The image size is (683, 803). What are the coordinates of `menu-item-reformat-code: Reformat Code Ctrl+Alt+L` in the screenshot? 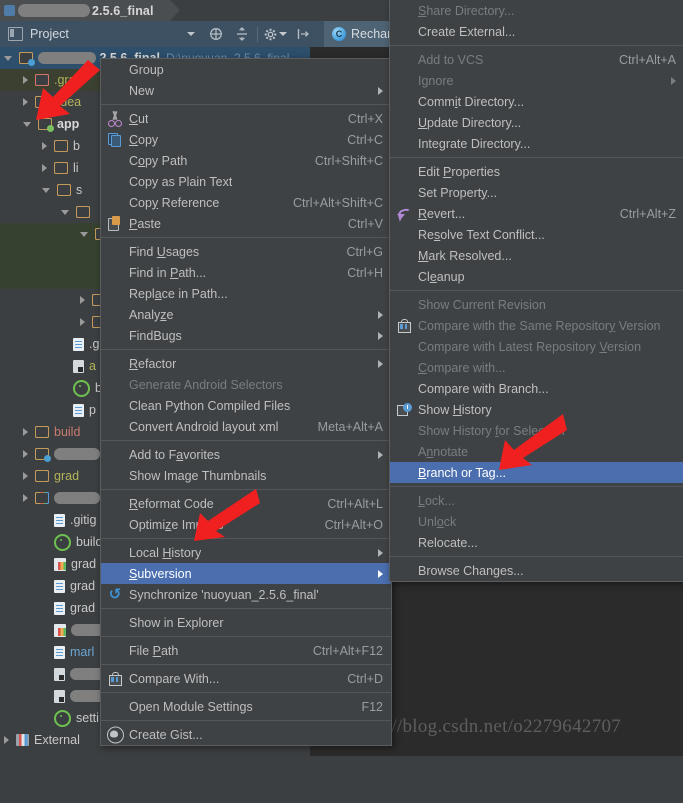 It's located at (246, 503).